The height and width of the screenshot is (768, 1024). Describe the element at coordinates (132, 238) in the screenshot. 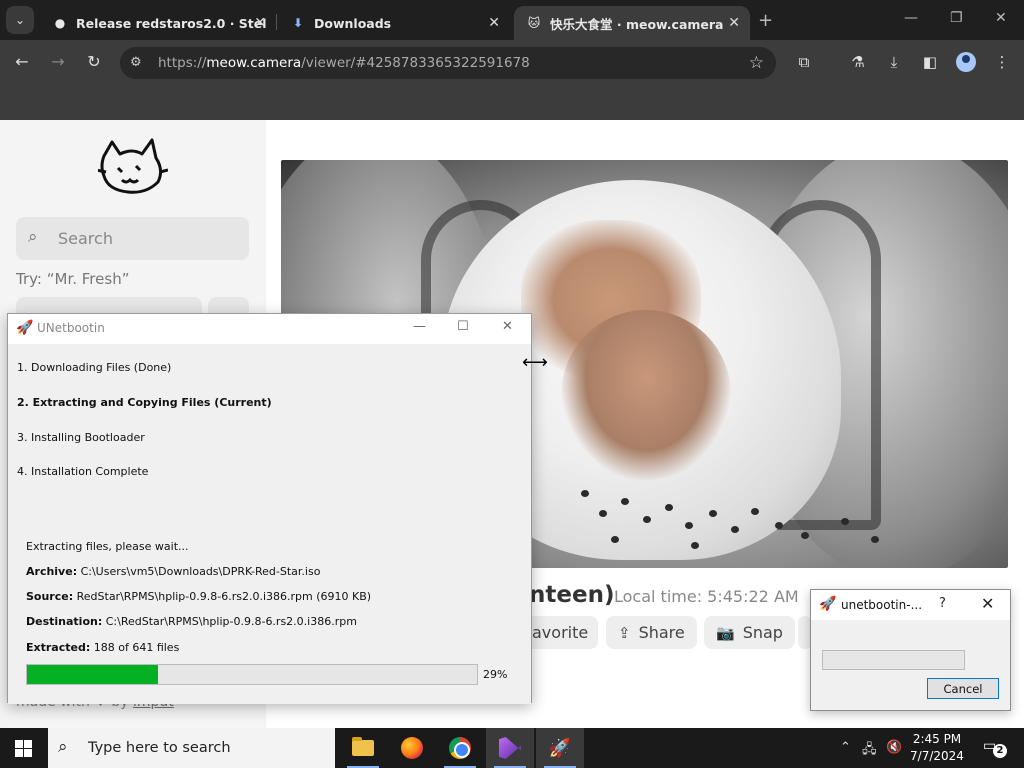

I see `search-input: ⌕ Search` at that location.